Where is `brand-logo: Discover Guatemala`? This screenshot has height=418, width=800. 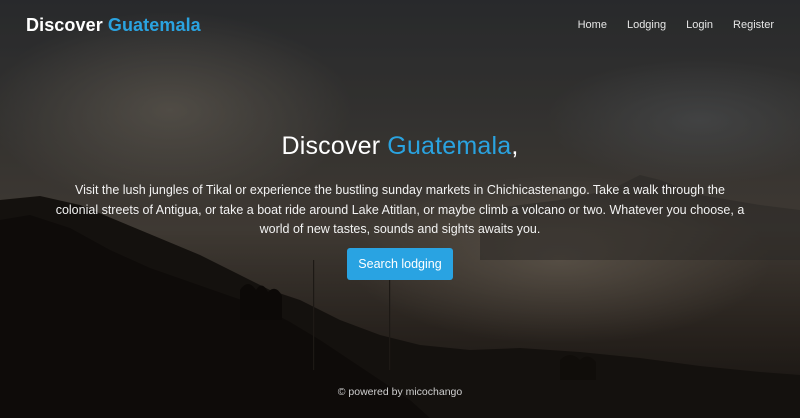 brand-logo: Discover Guatemala is located at coordinates (113, 25).